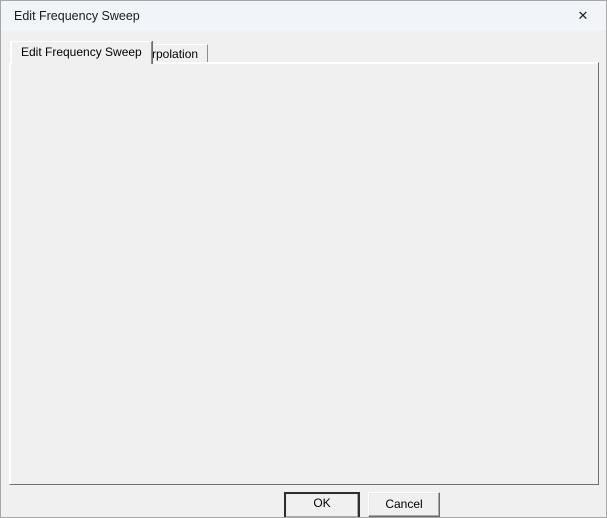 The width and height of the screenshot is (607, 518). What do you see at coordinates (404, 504) in the screenshot?
I see `cancel-button: Cancel` at bounding box center [404, 504].